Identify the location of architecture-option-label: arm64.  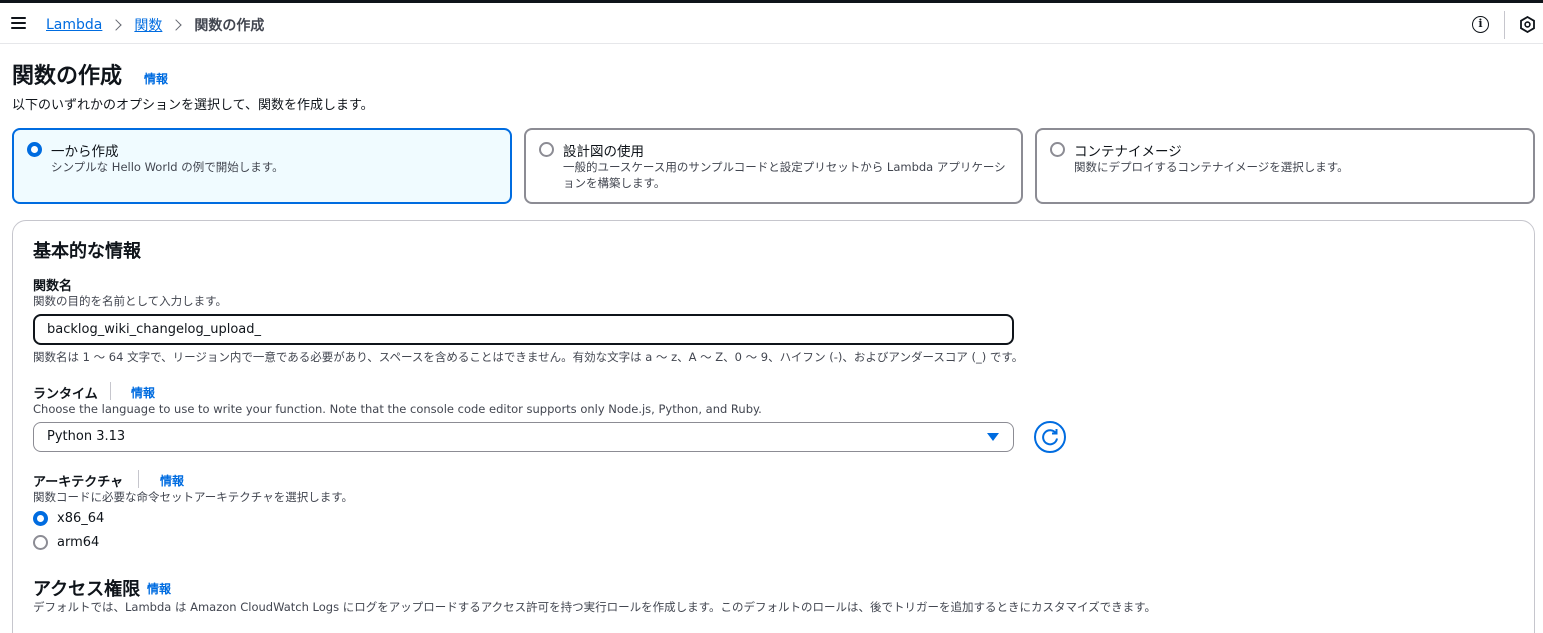
(78, 542).